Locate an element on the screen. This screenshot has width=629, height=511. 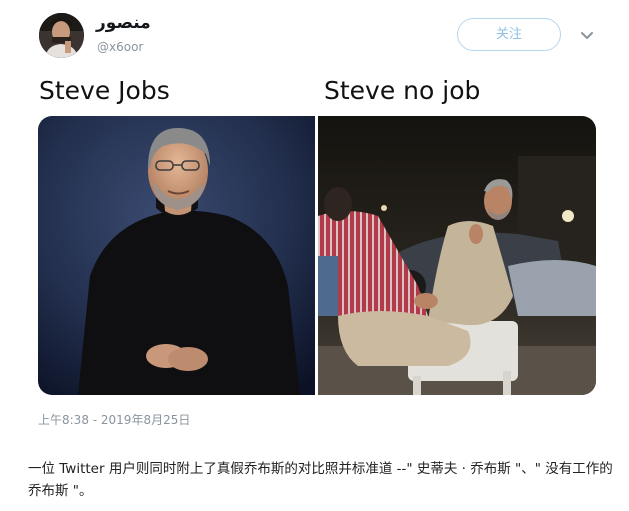
display-name: منصور is located at coordinates (123, 23).